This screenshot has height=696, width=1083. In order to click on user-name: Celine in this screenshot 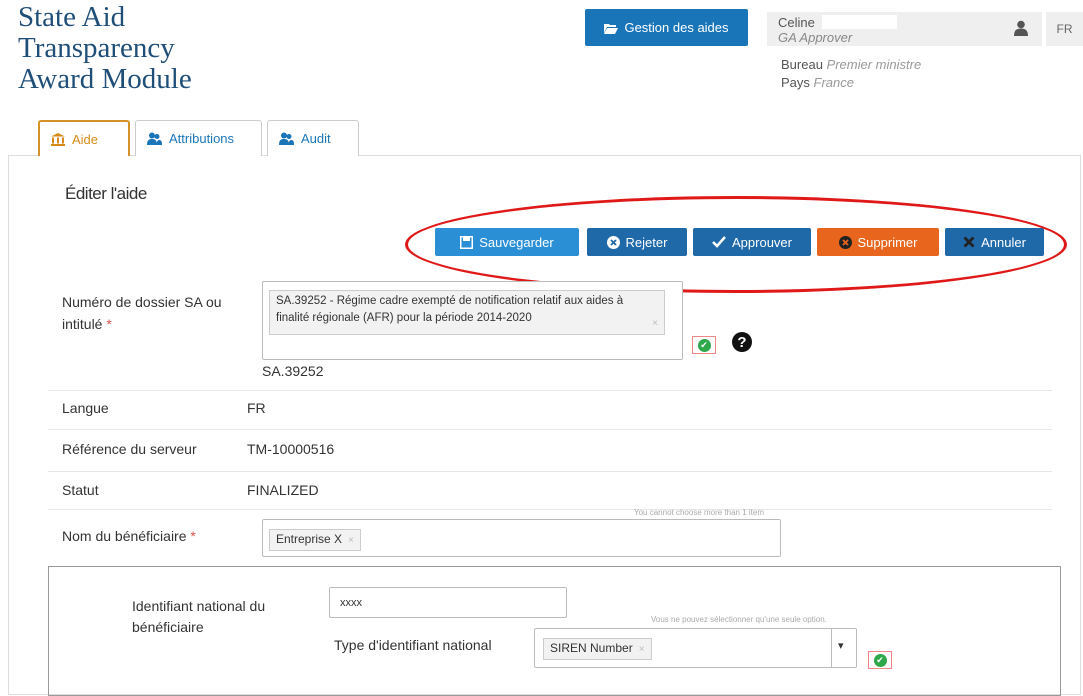, I will do `click(796, 22)`.